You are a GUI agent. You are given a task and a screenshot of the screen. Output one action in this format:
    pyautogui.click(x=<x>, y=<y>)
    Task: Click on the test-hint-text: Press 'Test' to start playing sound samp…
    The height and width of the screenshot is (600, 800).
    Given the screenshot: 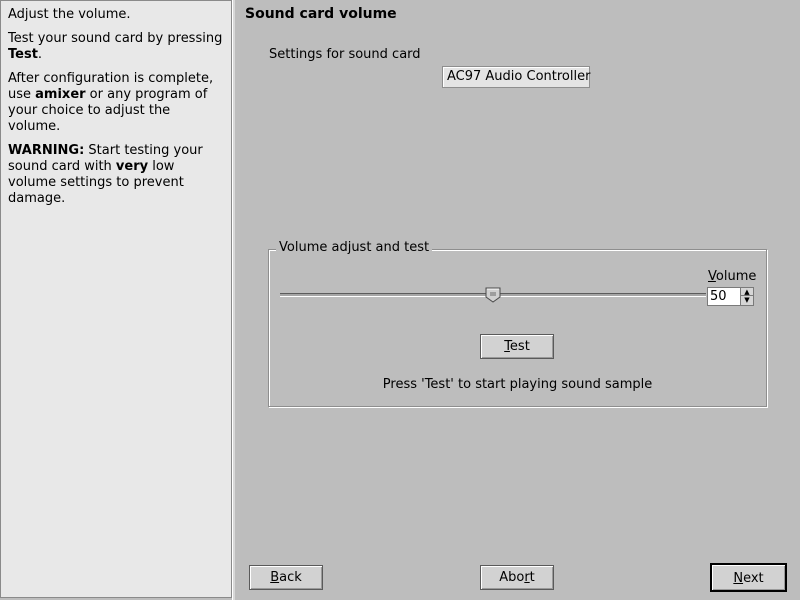 What is the action you would take?
    pyautogui.click(x=517, y=384)
    